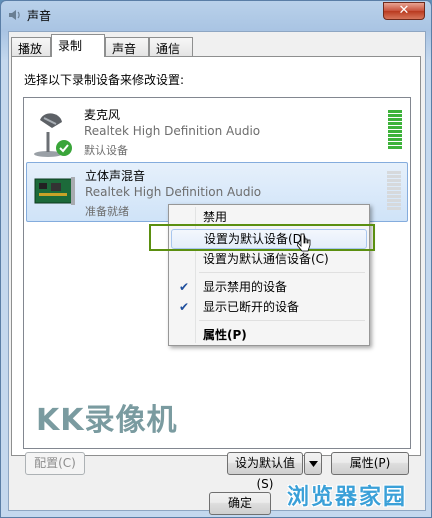  I want to click on mouse-cursor-icon, so click(304, 242).